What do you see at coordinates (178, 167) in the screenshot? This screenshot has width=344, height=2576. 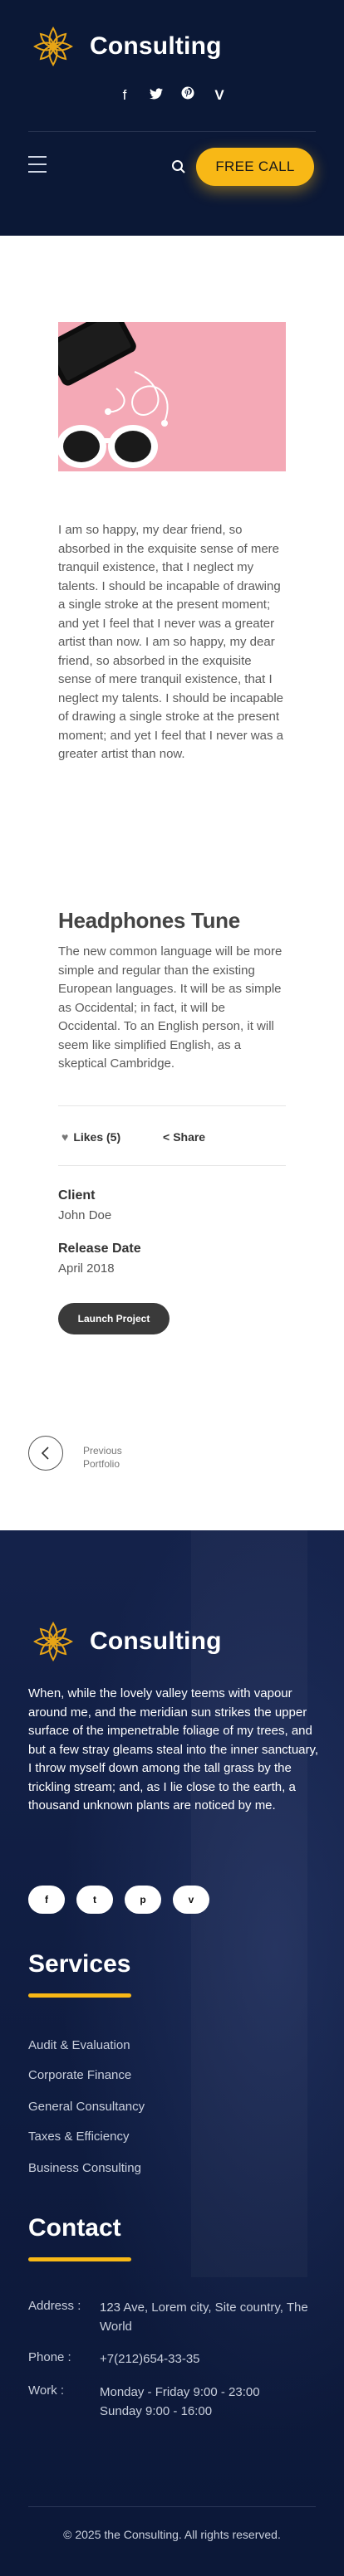 I see `search-icon` at bounding box center [178, 167].